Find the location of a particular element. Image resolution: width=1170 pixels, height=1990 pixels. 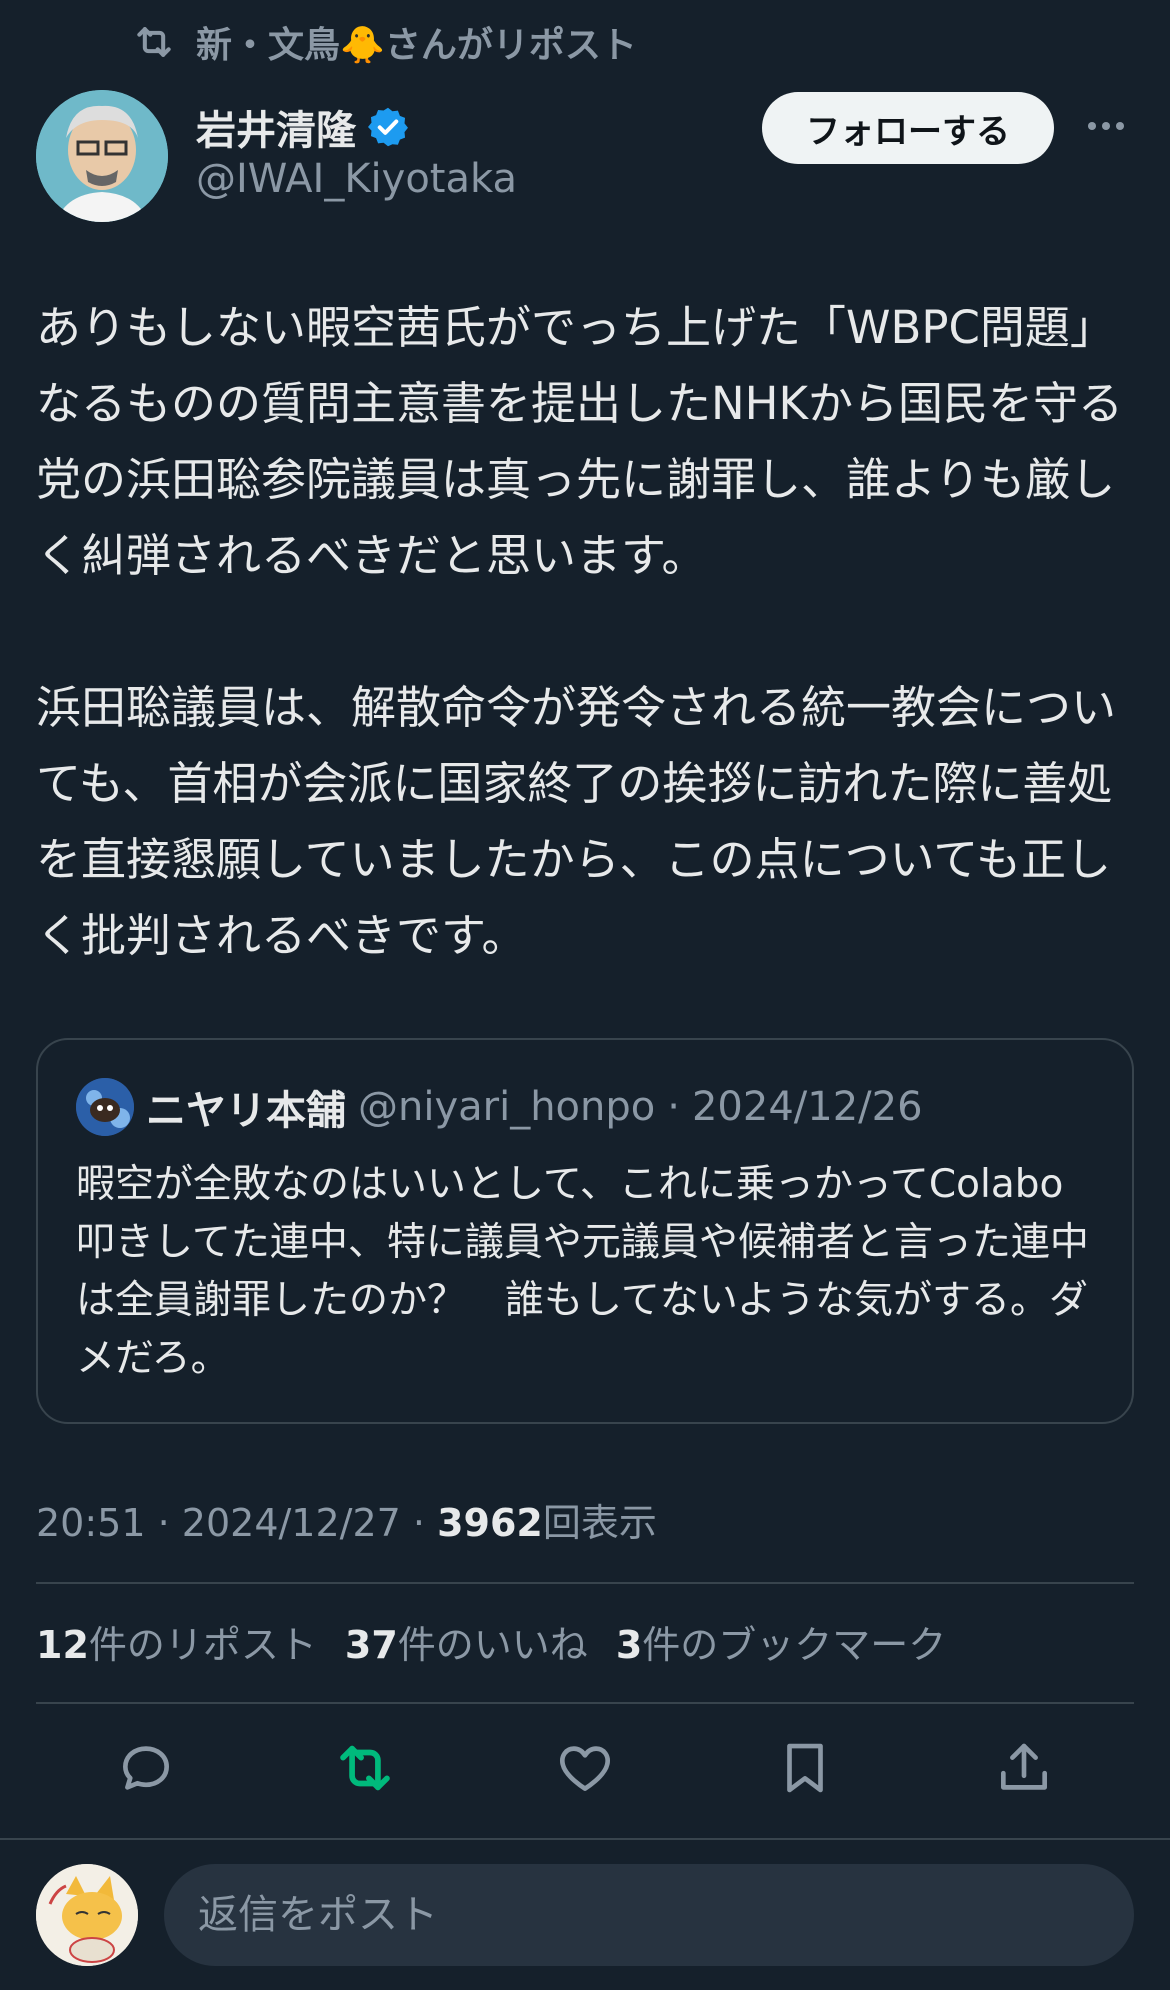

repost-button is located at coordinates (365, 1768).